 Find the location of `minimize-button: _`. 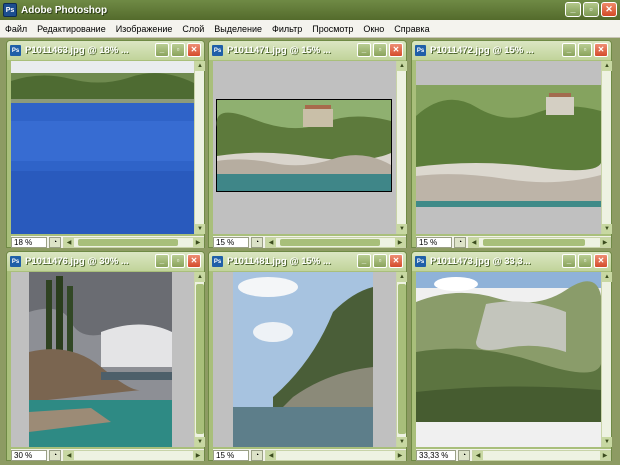

minimize-button: _ is located at coordinates (573, 9).